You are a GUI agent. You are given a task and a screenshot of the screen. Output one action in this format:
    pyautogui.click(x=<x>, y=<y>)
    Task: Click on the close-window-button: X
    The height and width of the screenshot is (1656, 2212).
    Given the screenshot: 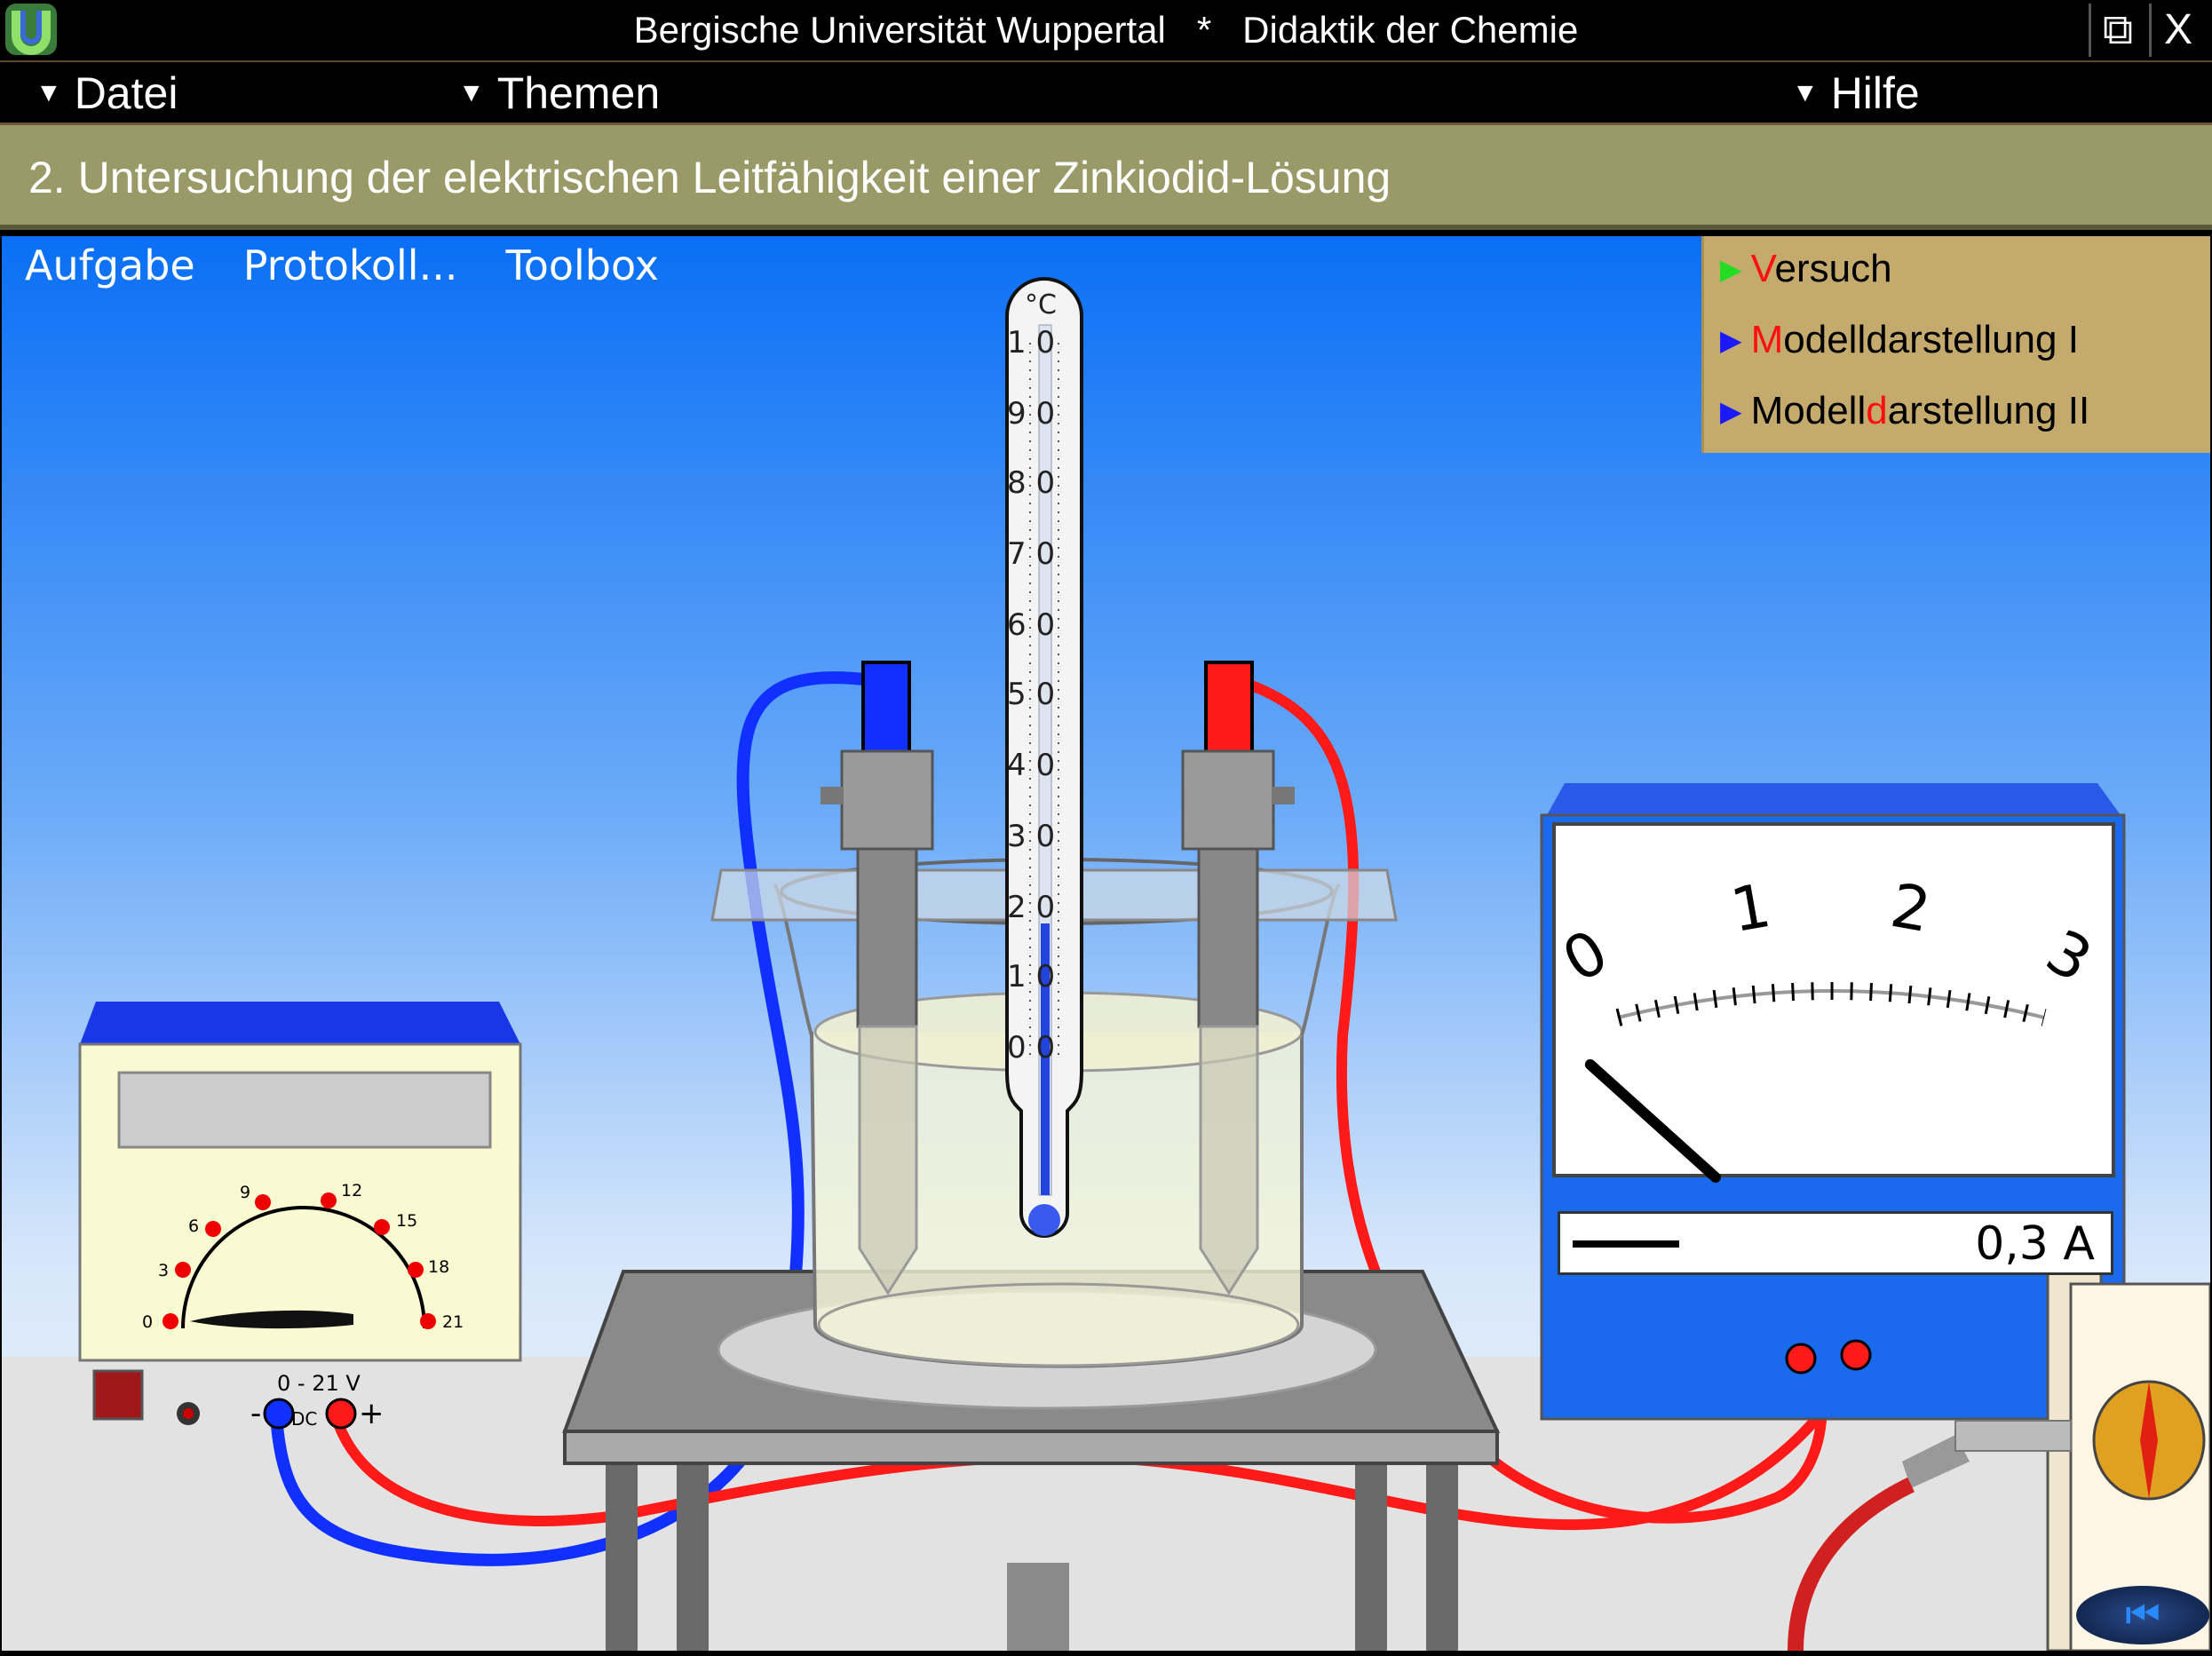 What is the action you would take?
    pyautogui.click(x=2177, y=30)
    